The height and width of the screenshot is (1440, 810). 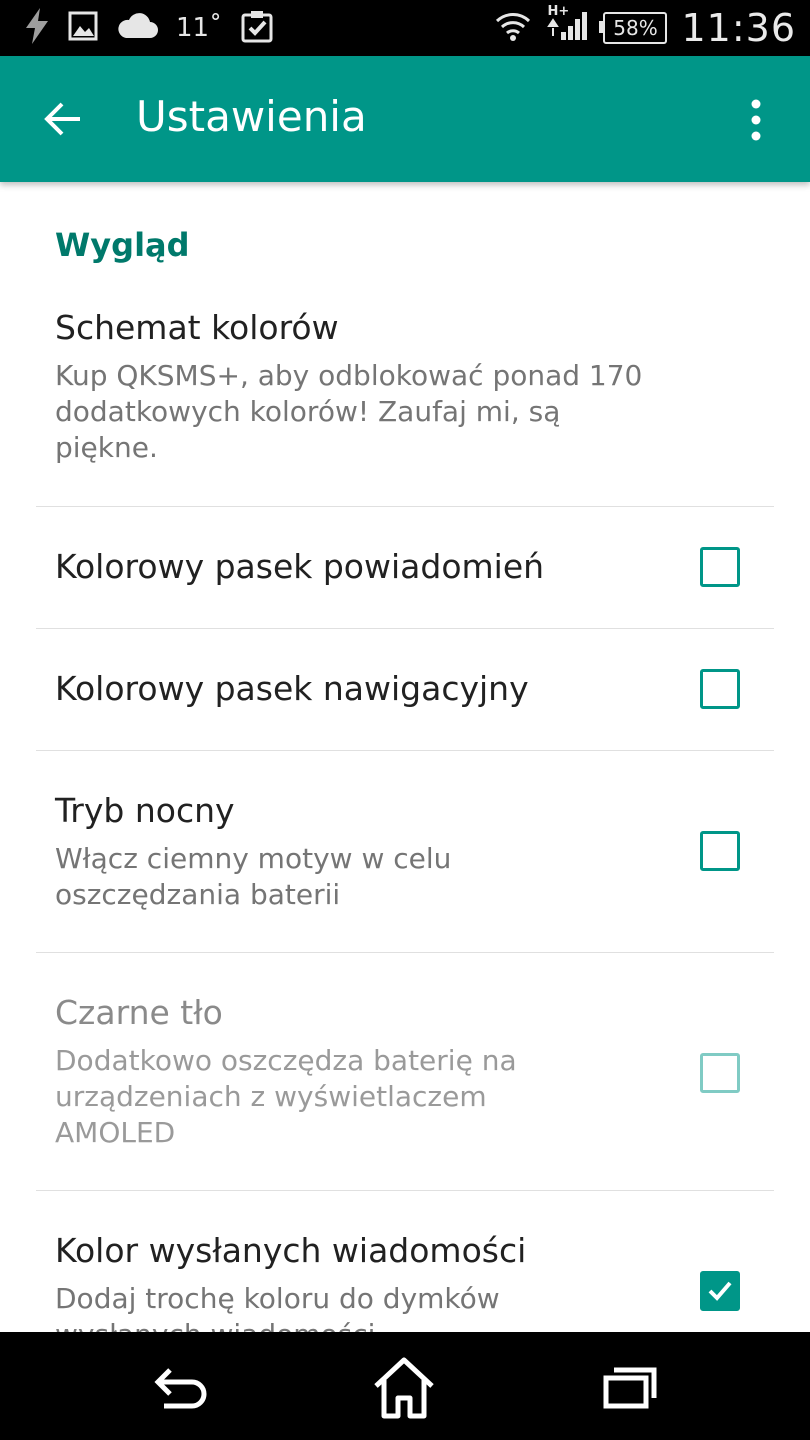 I want to click on setting-title: Schemat kolorów, so click(x=197, y=327).